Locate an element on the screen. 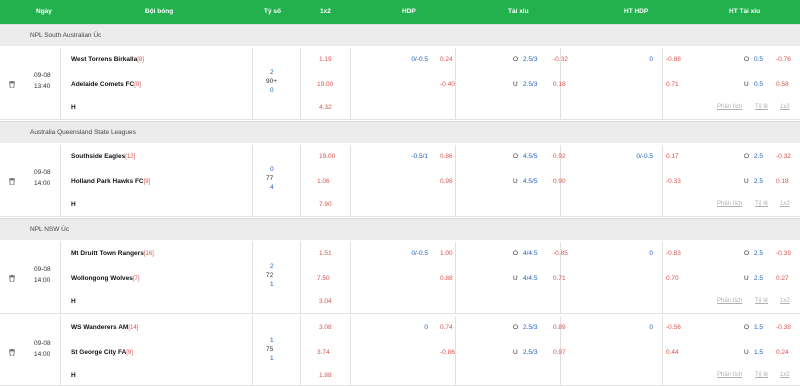  away-team: Holland Park Hawks FC[9] is located at coordinates (110, 181).